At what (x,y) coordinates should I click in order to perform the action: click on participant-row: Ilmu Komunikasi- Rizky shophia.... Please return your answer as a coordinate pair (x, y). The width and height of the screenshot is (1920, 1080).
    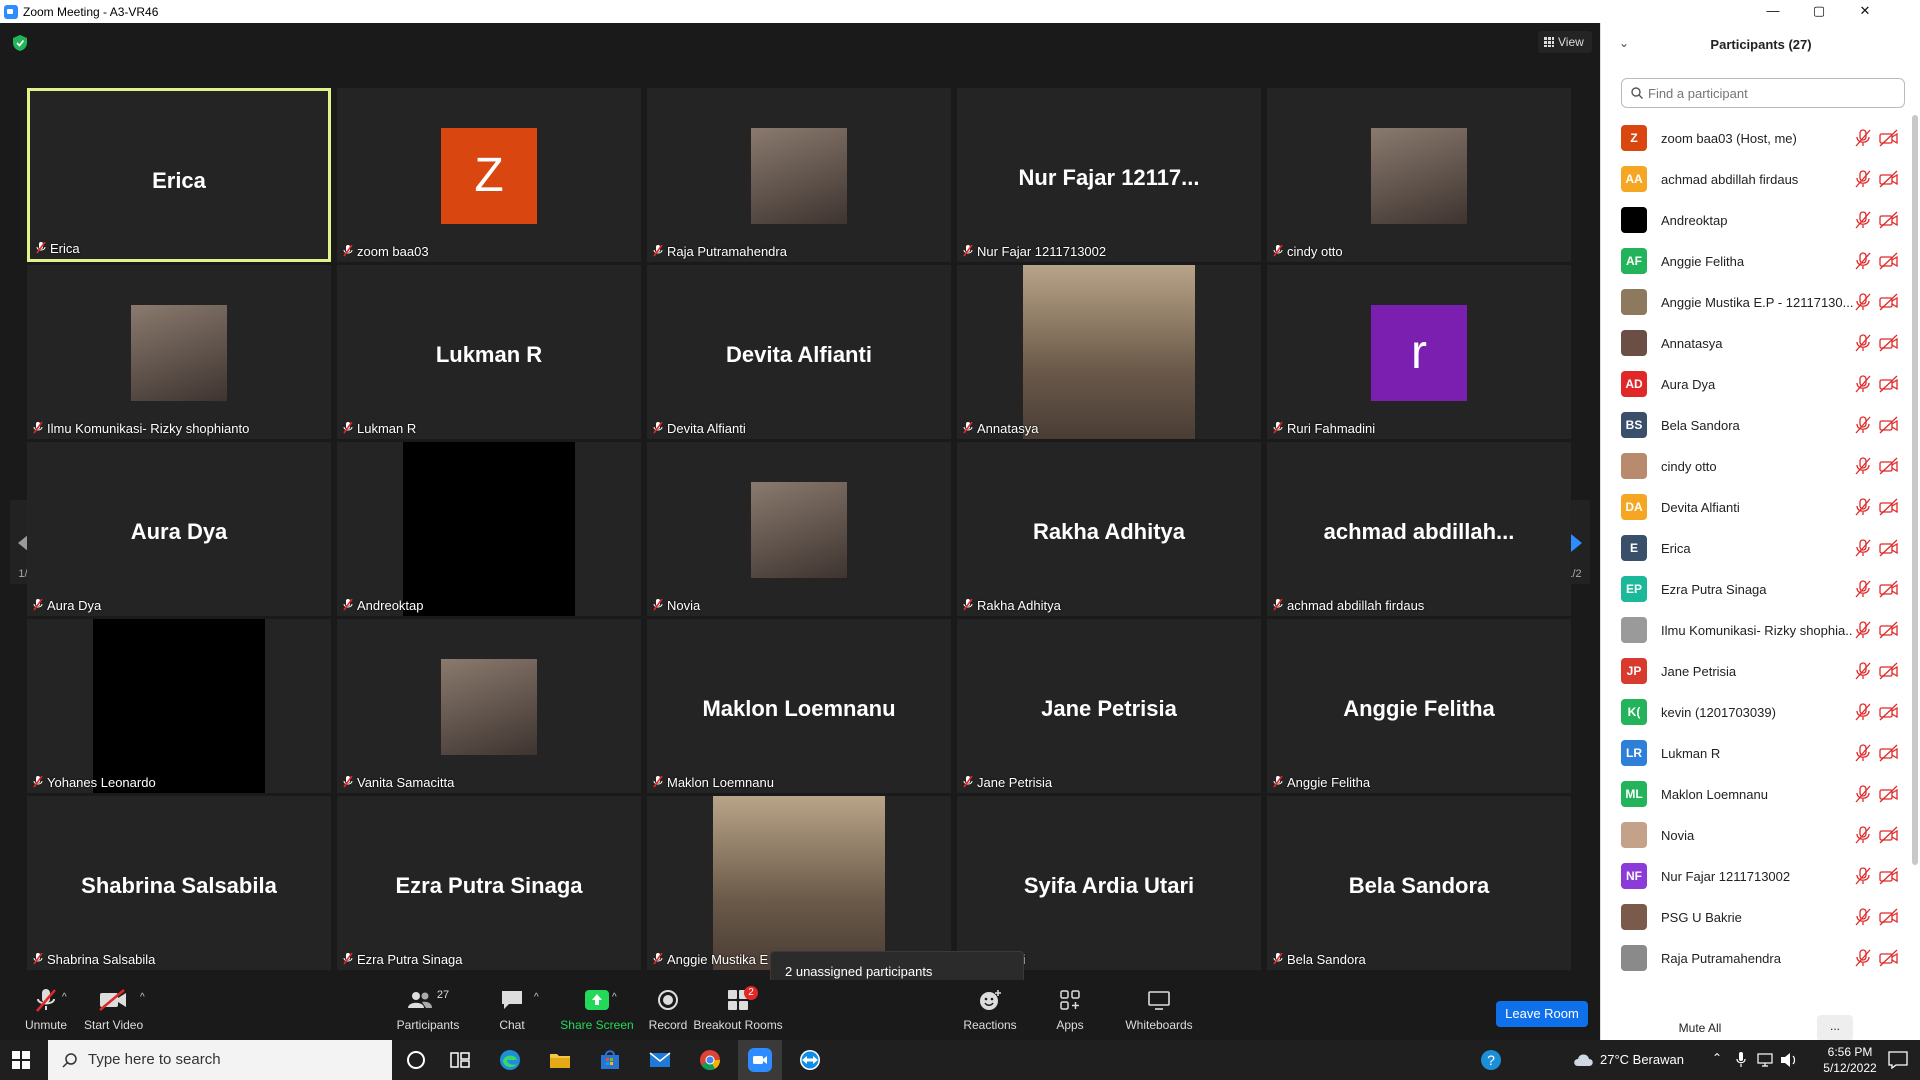
    Looking at the image, I should click on (1765, 627).